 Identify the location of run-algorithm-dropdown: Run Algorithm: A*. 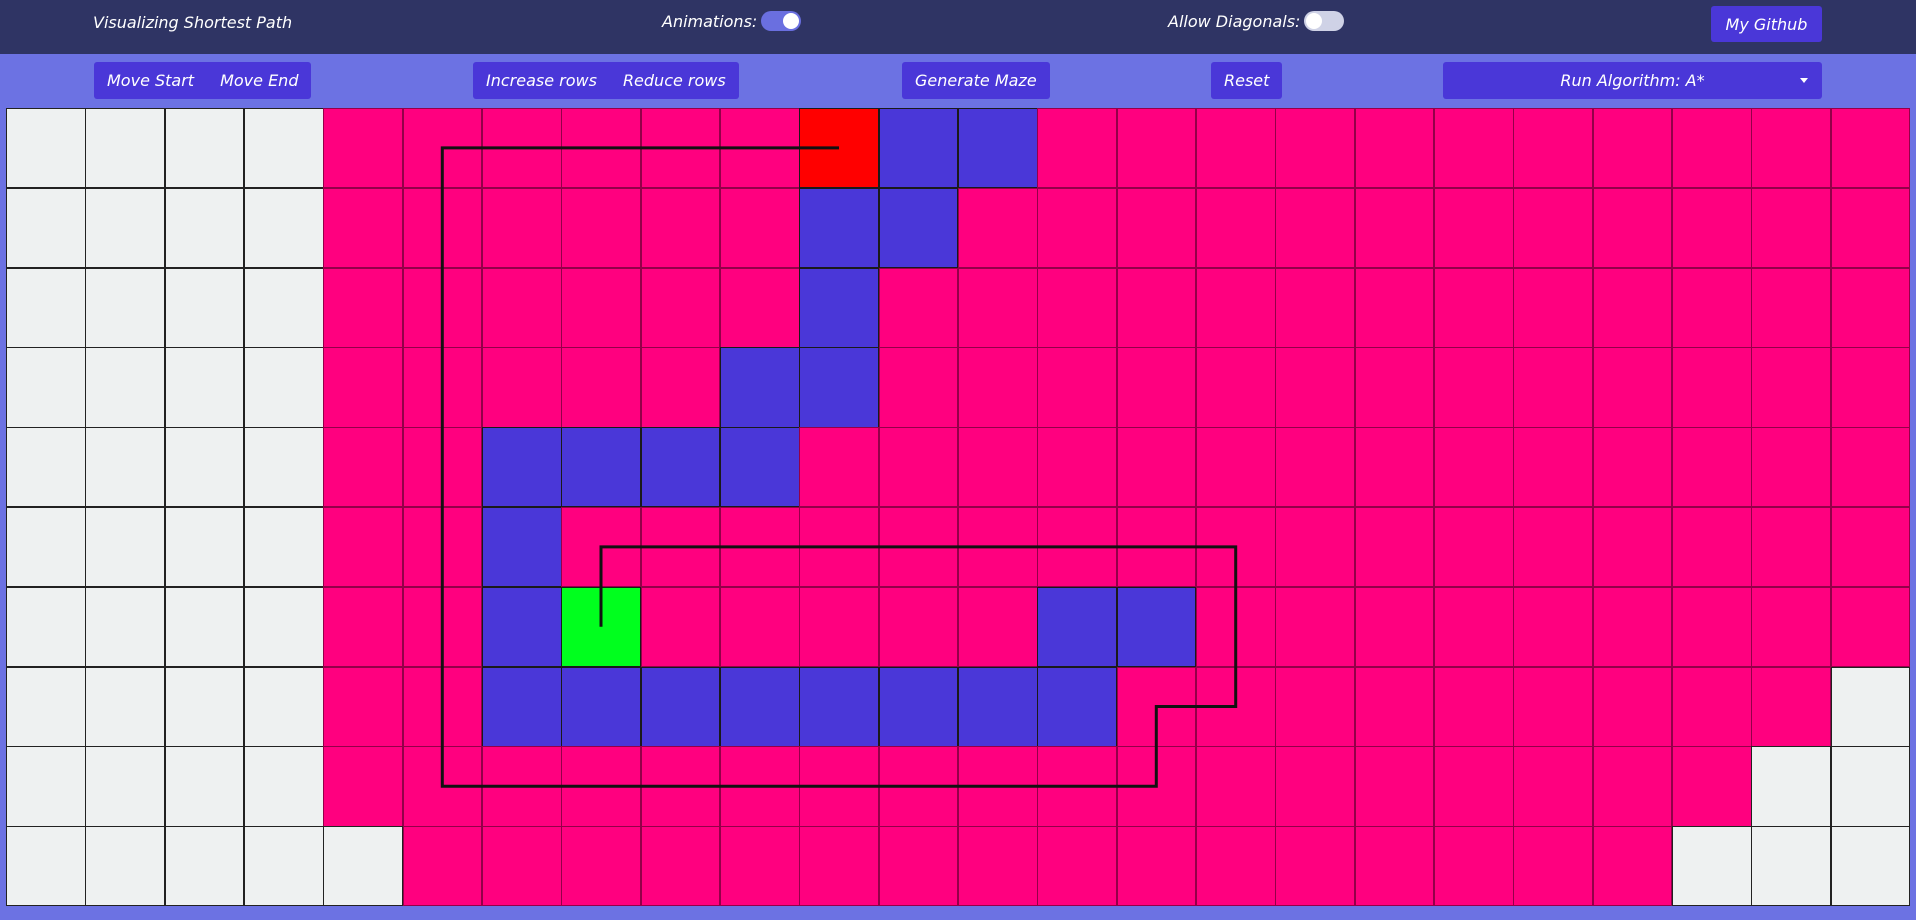
(1632, 80).